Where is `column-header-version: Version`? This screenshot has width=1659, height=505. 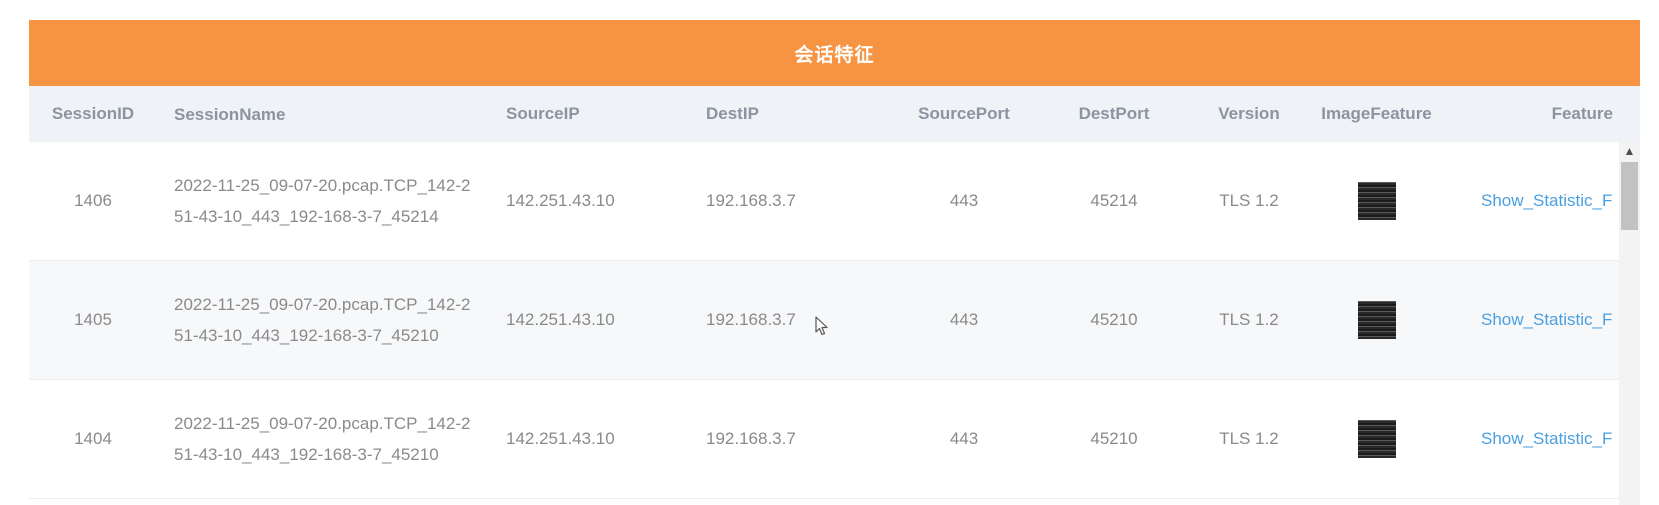 column-header-version: Version is located at coordinates (1249, 114).